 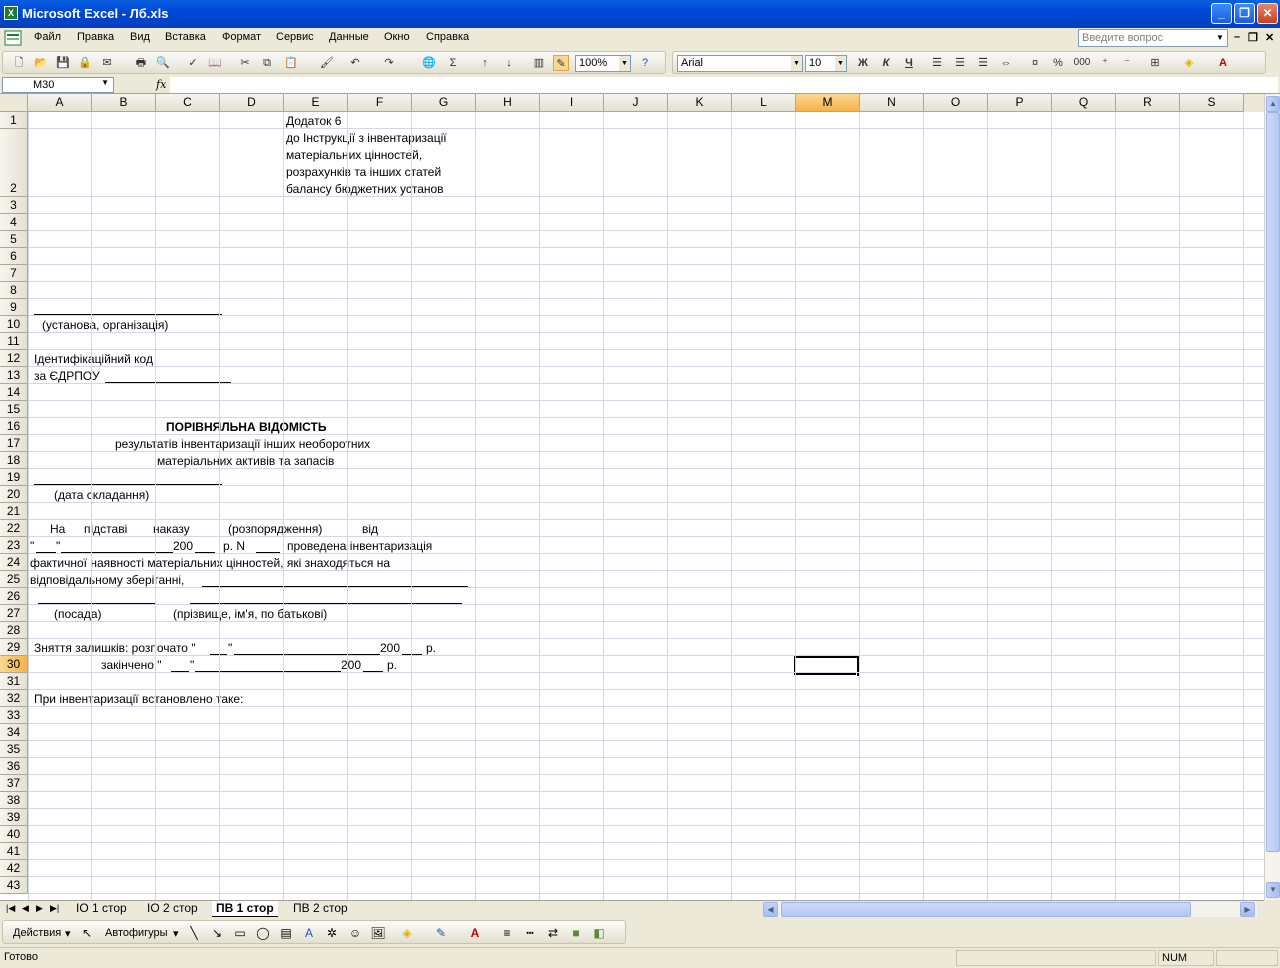 I want to click on cell-e1: Додаток 6, so click(x=313, y=121).